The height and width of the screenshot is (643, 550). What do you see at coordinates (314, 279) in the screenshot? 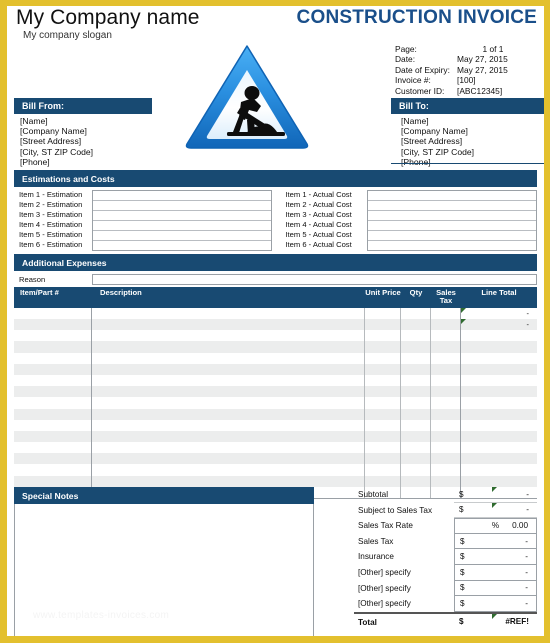
I see `reason-input` at bounding box center [314, 279].